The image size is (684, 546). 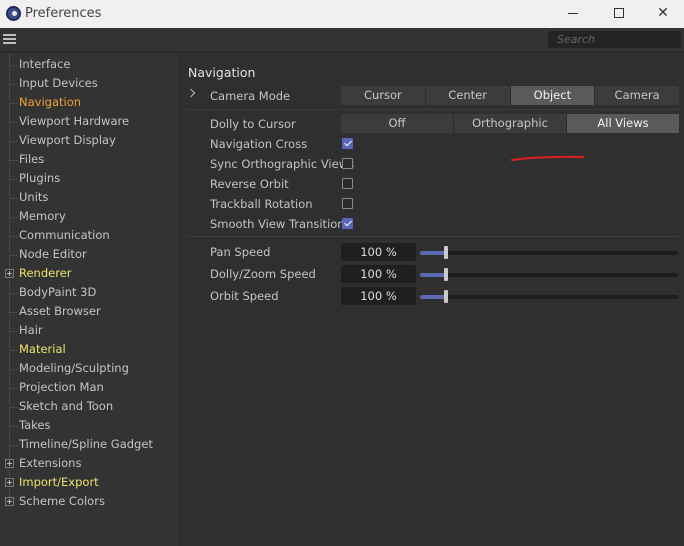 I want to click on window-title: Preferences, so click(x=63, y=13).